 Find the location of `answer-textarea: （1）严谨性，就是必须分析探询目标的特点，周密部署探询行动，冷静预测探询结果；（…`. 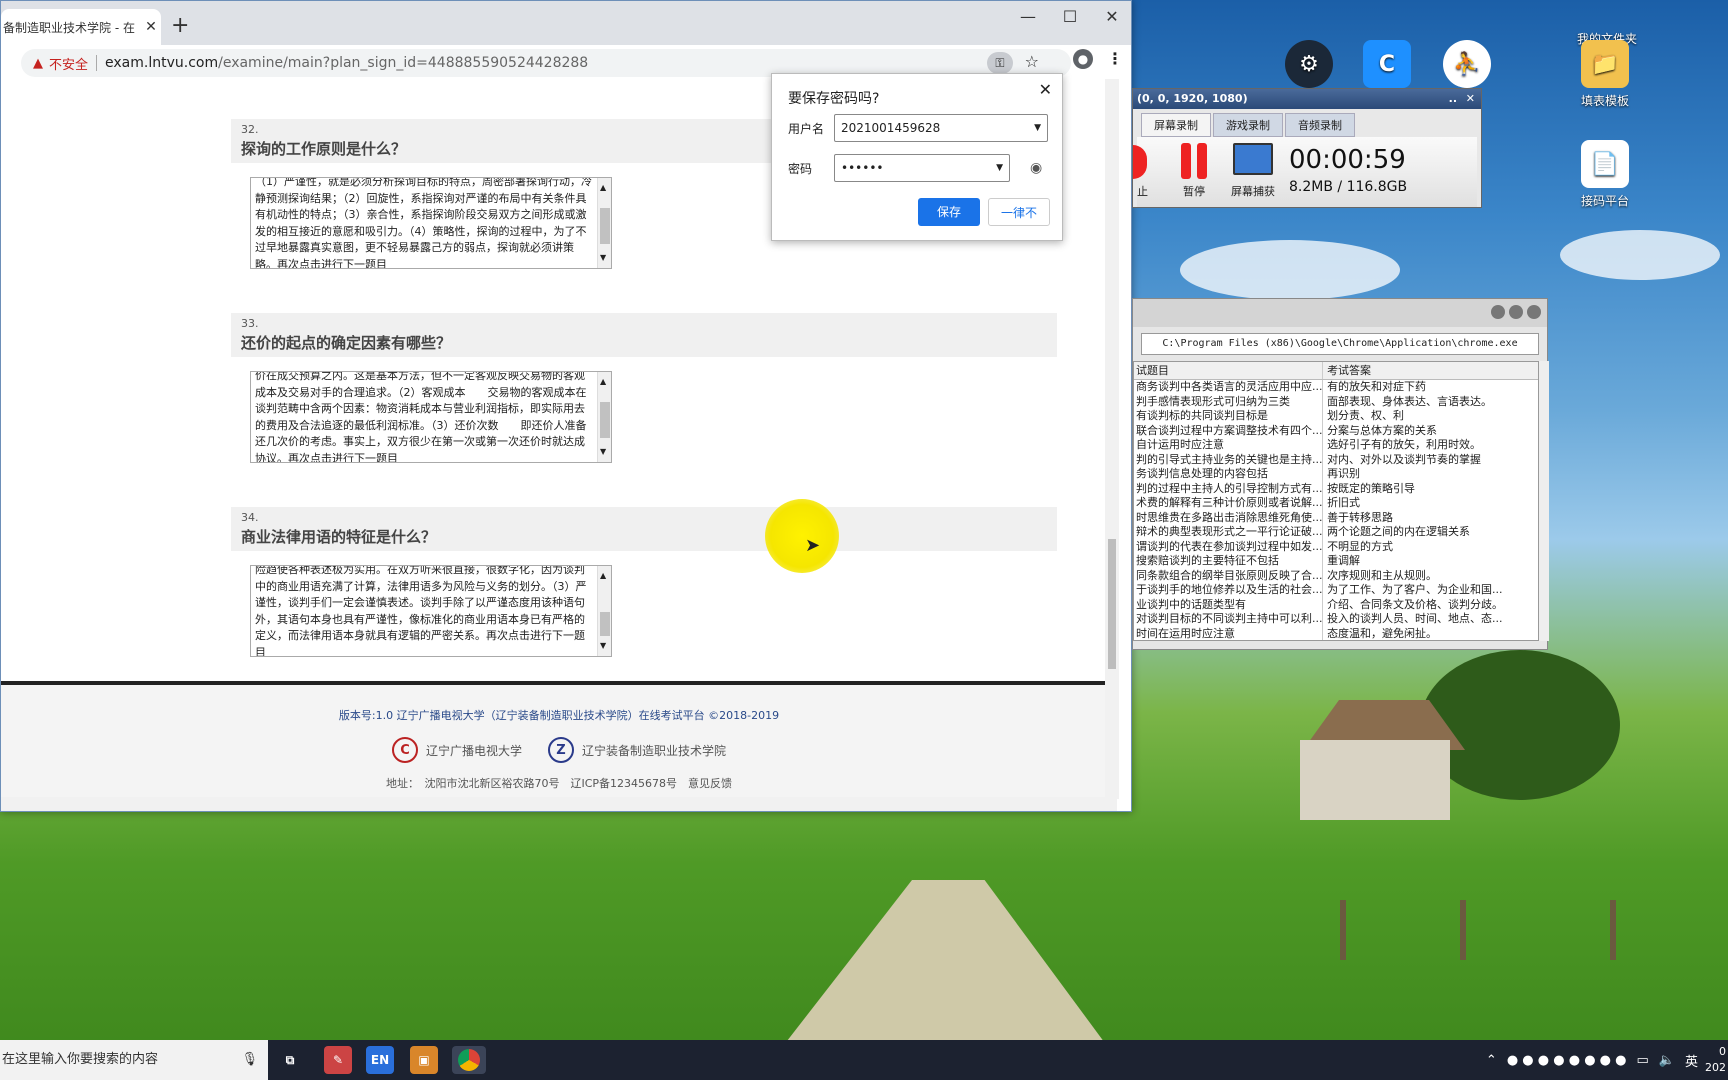

answer-textarea: （1）严谨性，就是必须分析探询目标的特点，周密部署探询行动，冷静预测探询结果；（… is located at coordinates (431, 223).